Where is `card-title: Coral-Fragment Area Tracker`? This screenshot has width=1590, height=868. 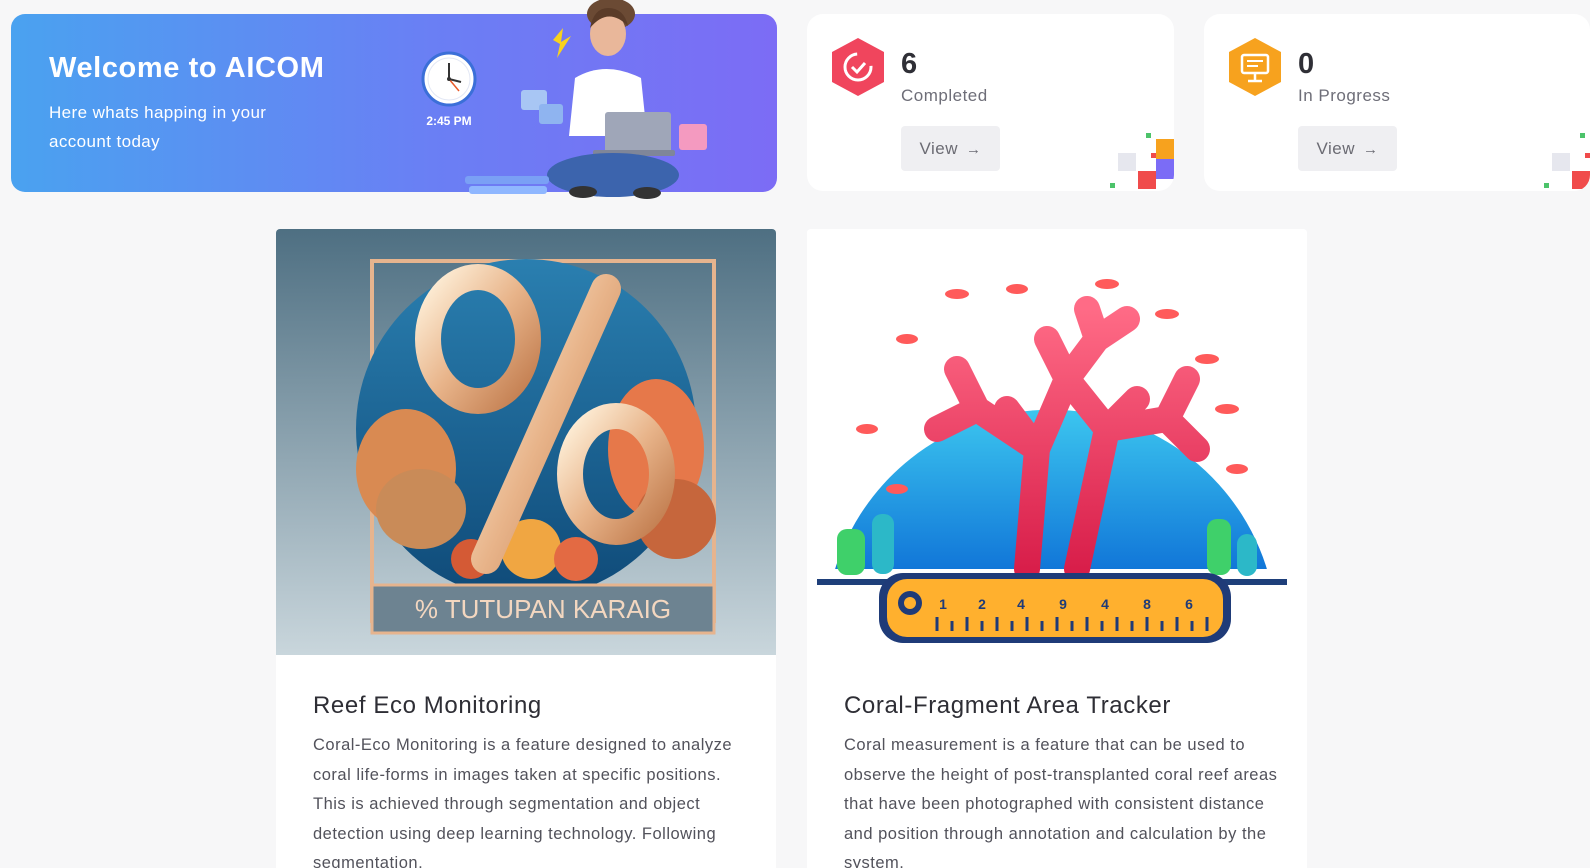
card-title: Coral-Fragment Area Tracker is located at coordinates (1007, 705).